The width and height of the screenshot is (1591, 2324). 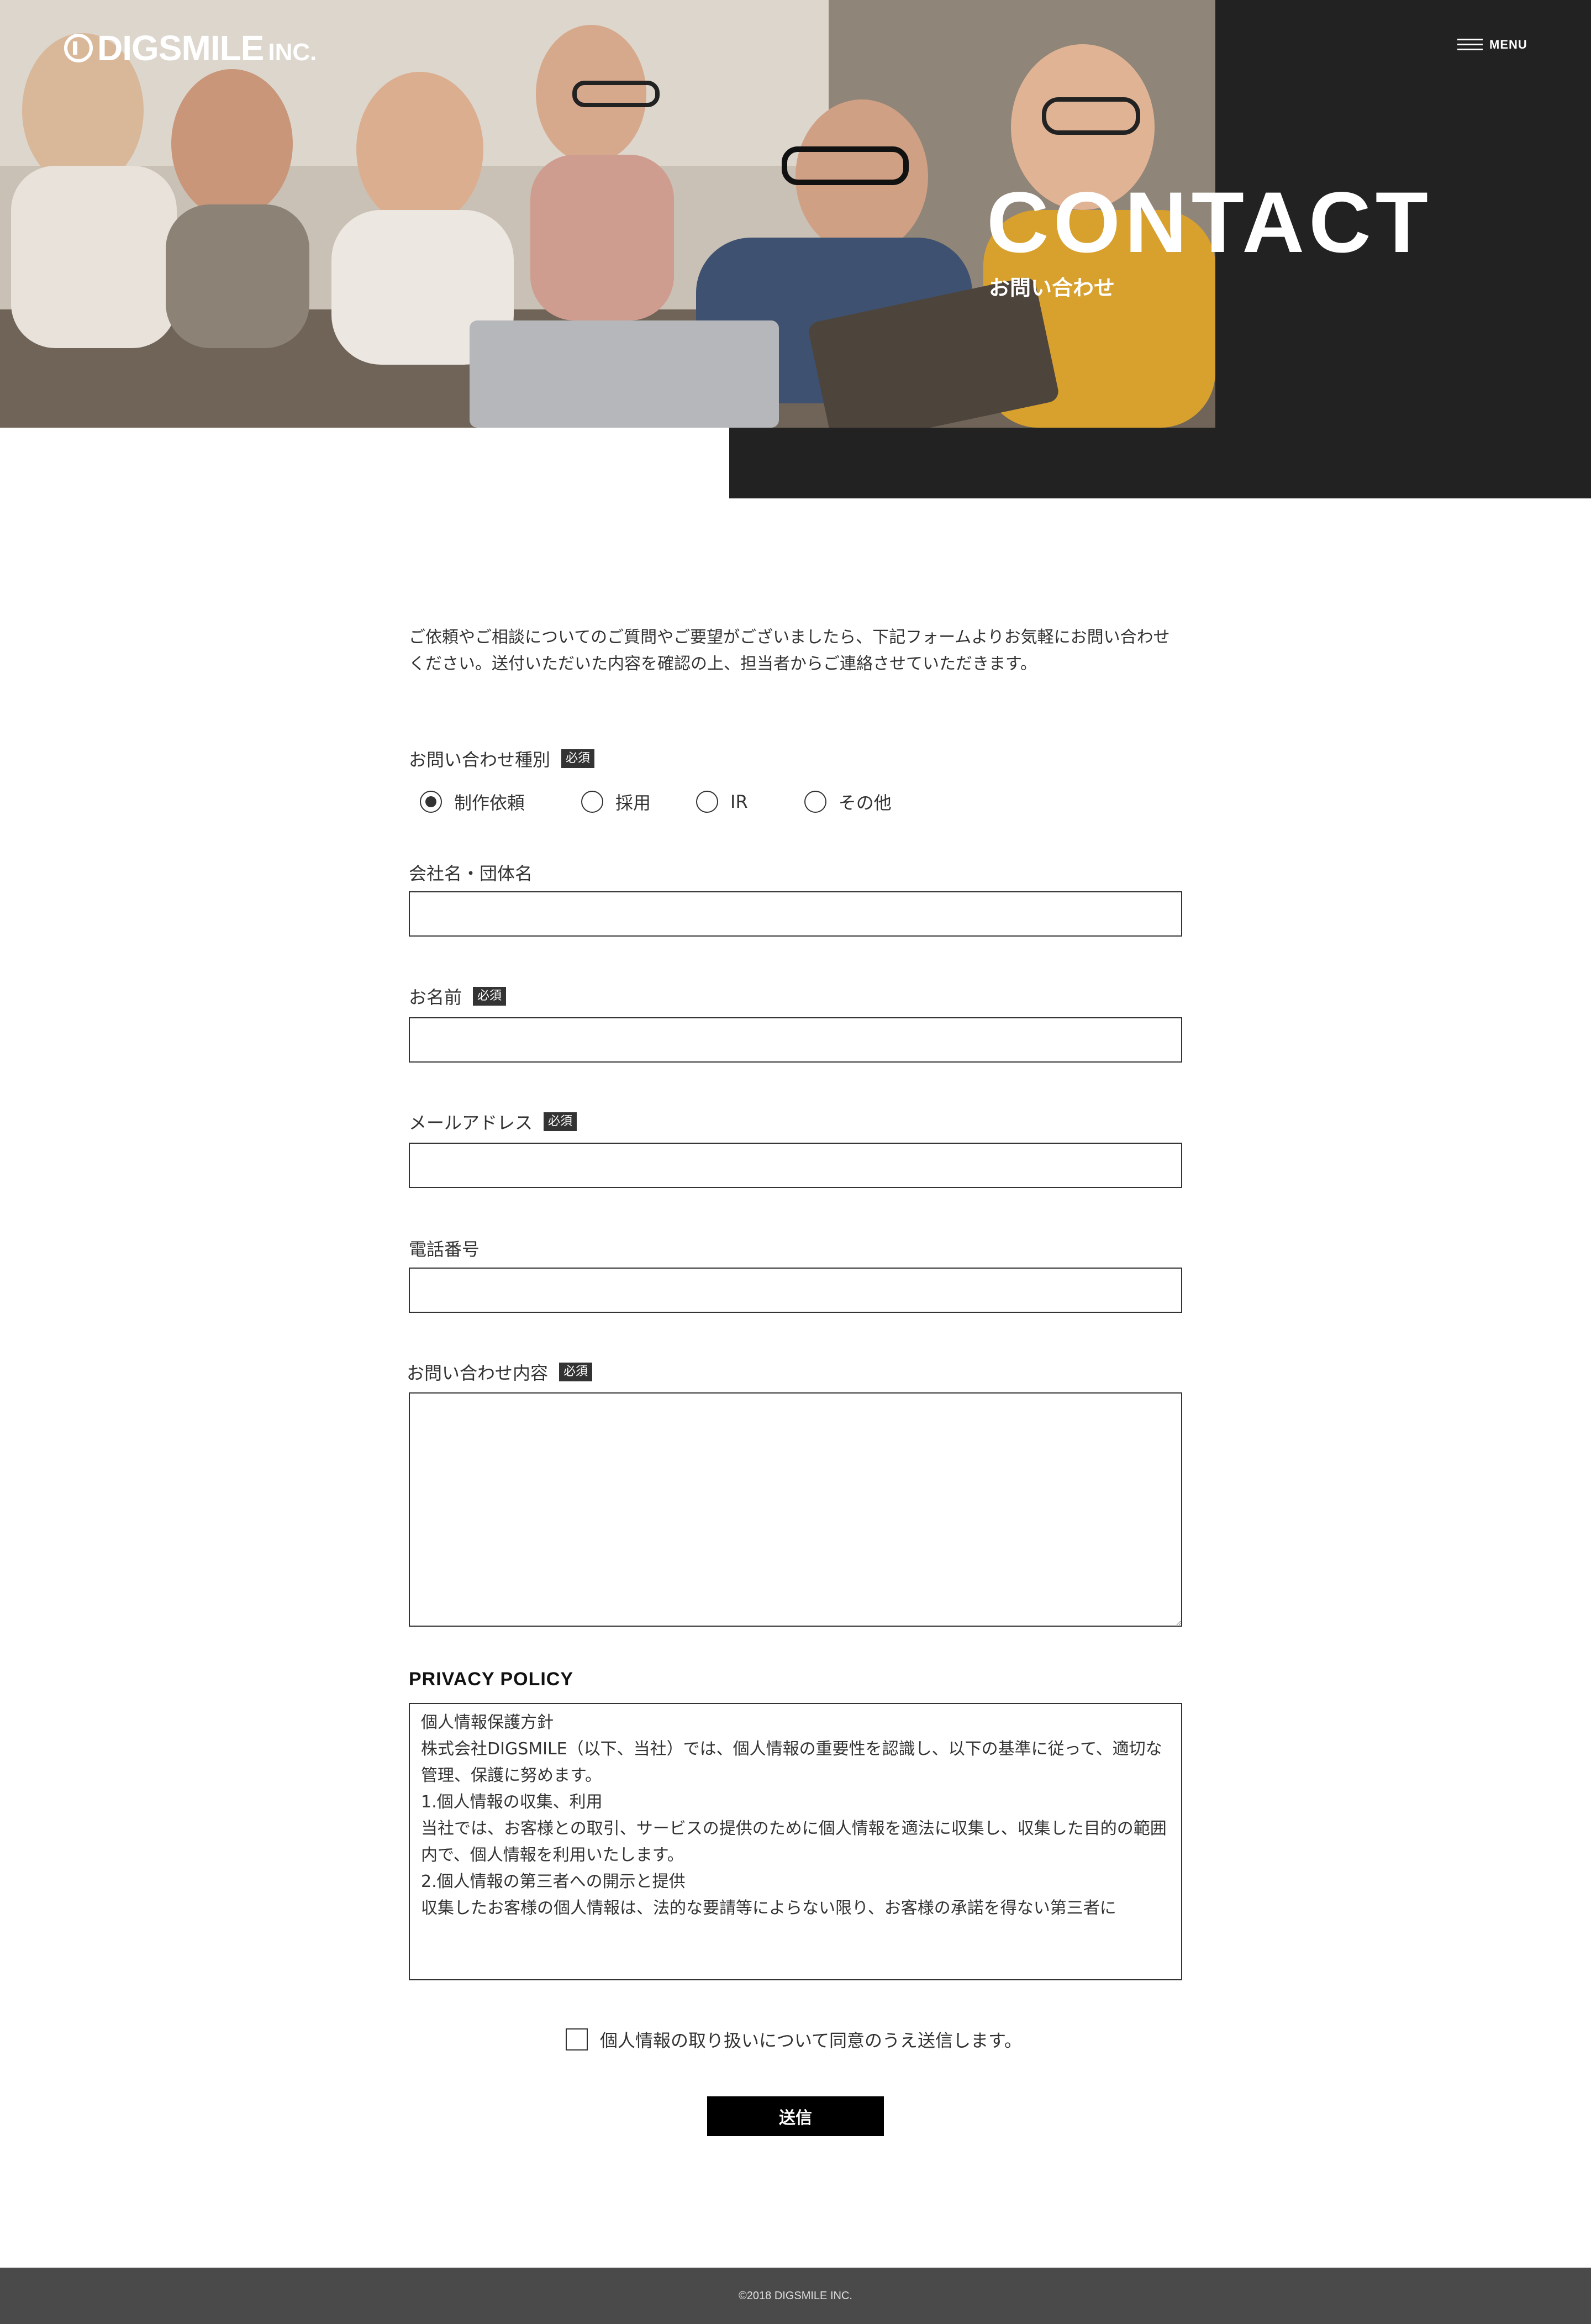 What do you see at coordinates (795, 1509) in the screenshot?
I see `message-textarea` at bounding box center [795, 1509].